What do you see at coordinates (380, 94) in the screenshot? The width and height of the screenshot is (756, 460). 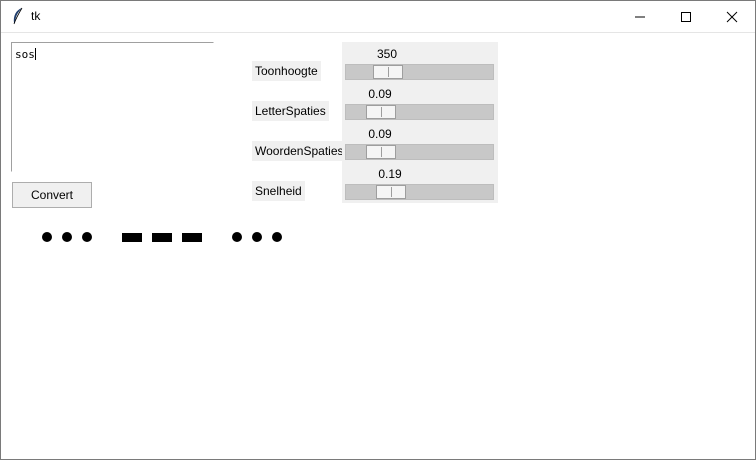 I see `scale-value-letterspaties: 0.09` at bounding box center [380, 94].